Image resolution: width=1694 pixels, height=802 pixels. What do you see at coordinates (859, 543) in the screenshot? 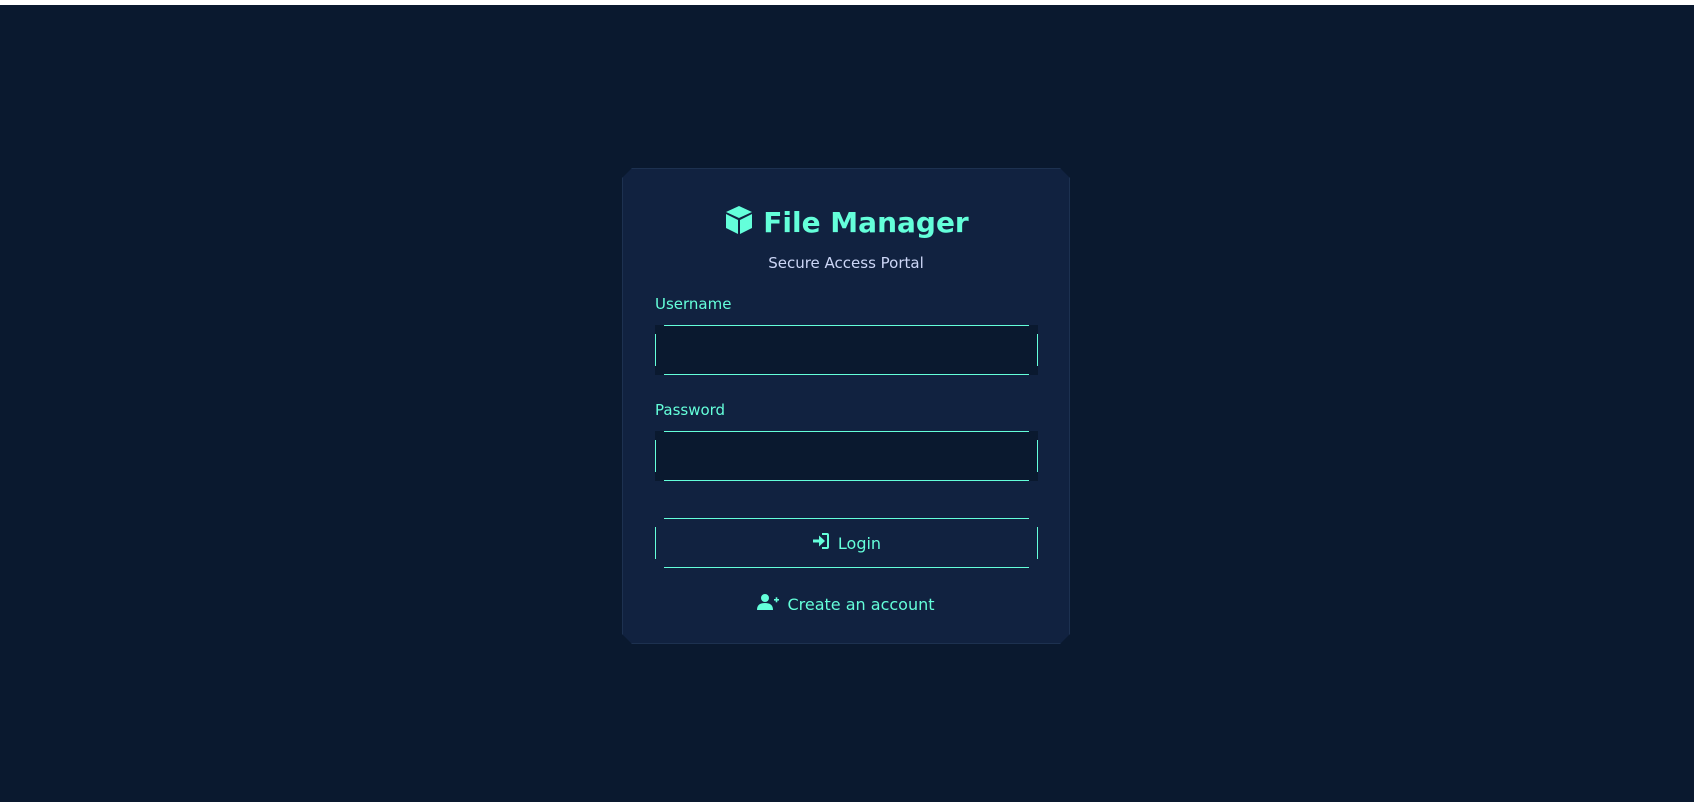
I see `login-button-label: Login` at bounding box center [859, 543].